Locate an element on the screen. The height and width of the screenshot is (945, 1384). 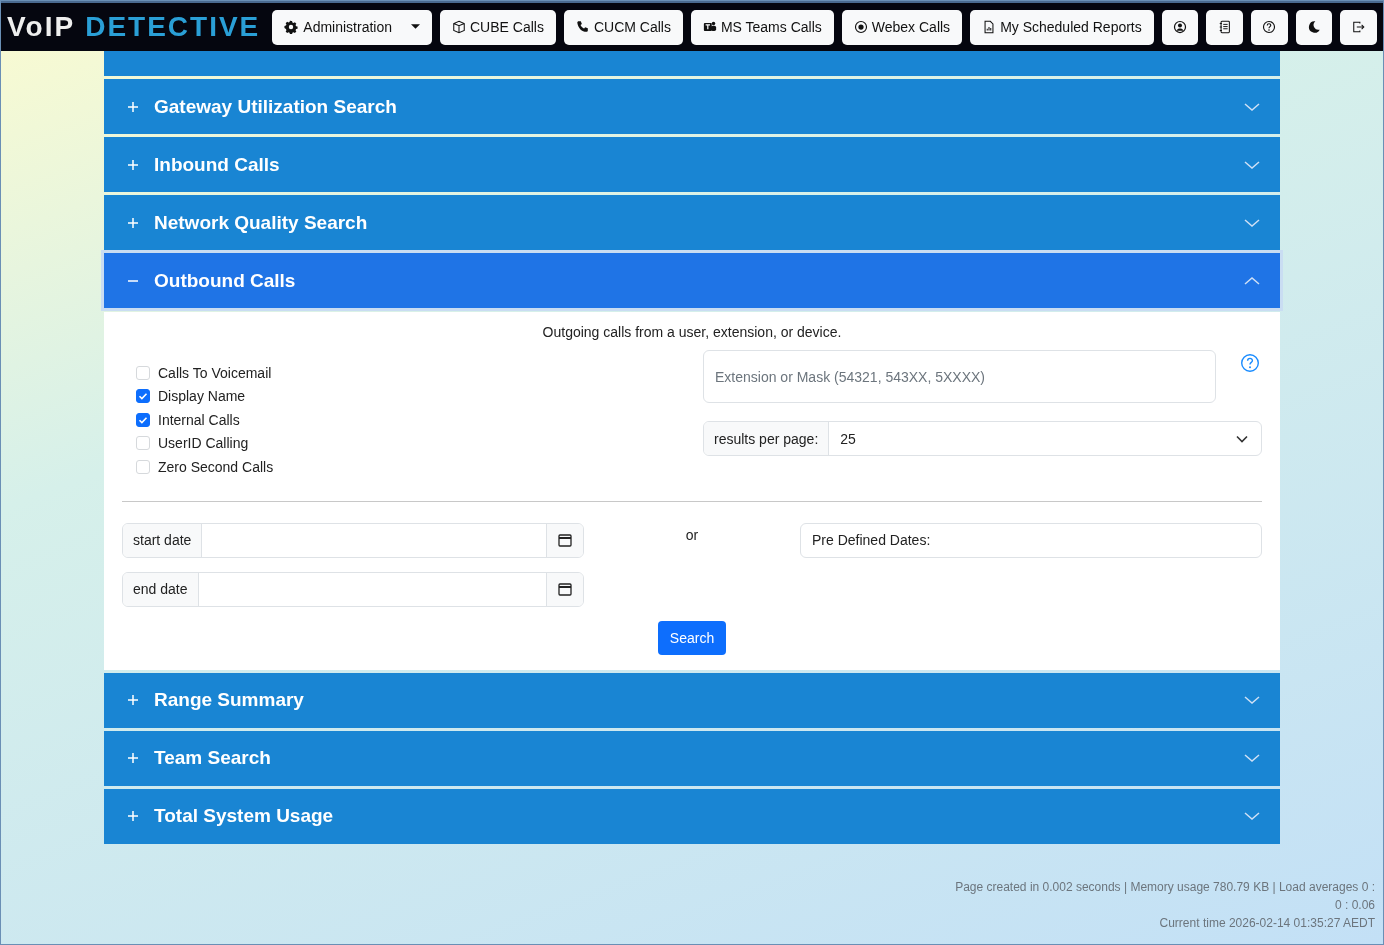
teams-icon is located at coordinates (709, 27).